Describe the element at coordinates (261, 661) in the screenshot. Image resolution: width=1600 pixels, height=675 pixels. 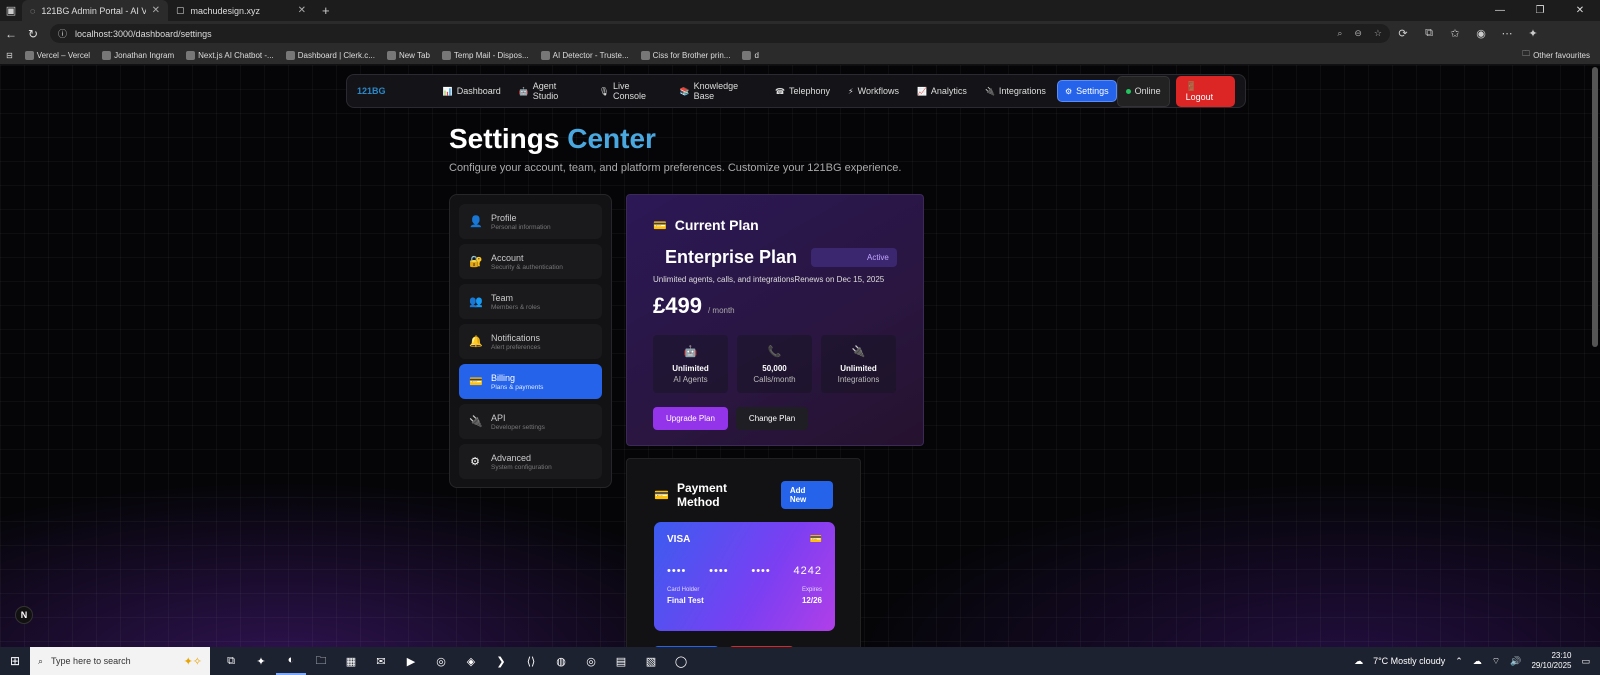
I see `copilot-app-icon: ✦` at that location.